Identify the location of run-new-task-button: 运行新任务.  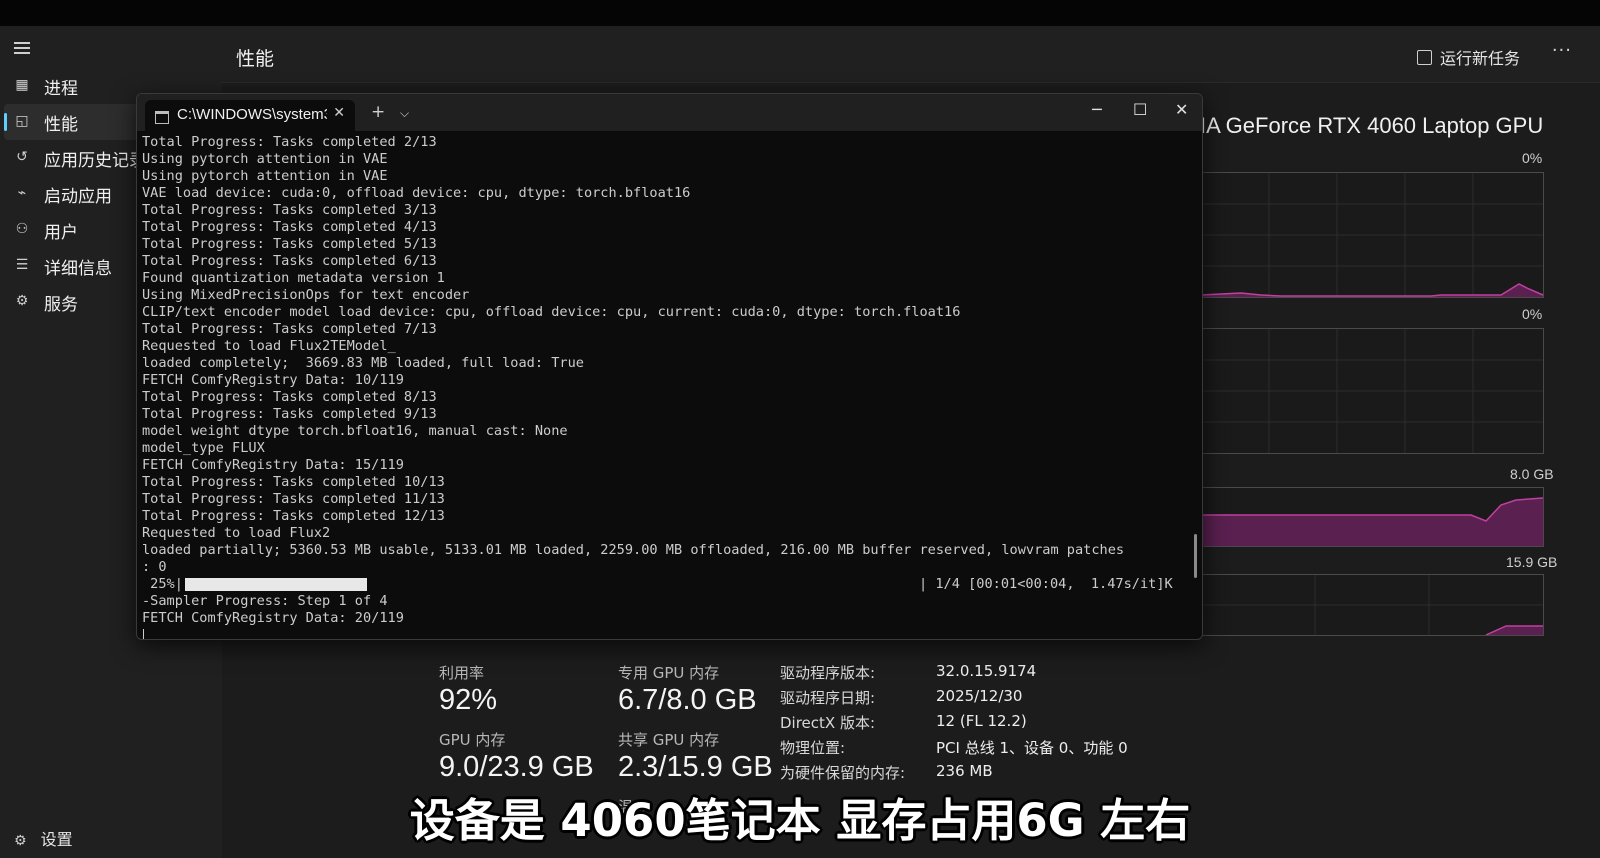
(1468, 57).